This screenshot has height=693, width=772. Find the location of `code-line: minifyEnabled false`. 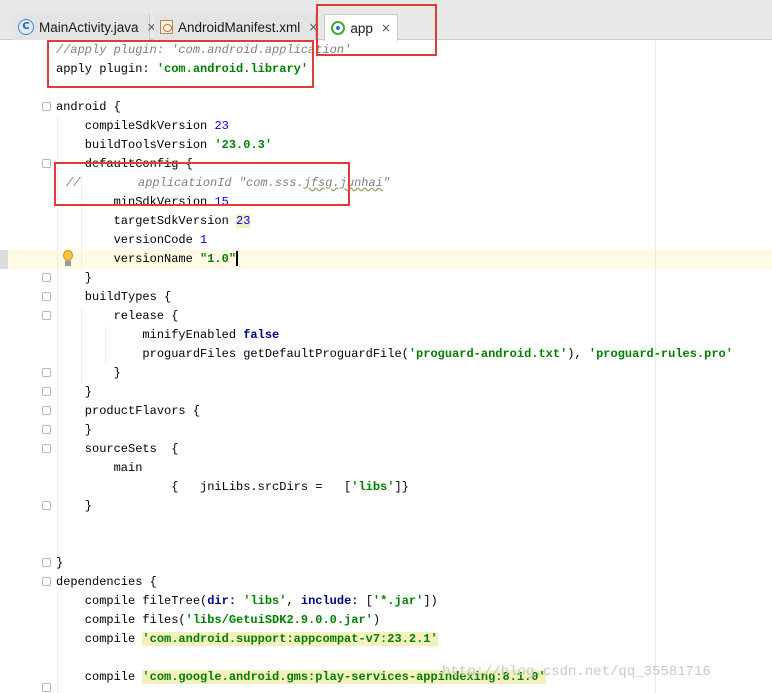

code-line: minifyEnabled false is located at coordinates (168, 335).